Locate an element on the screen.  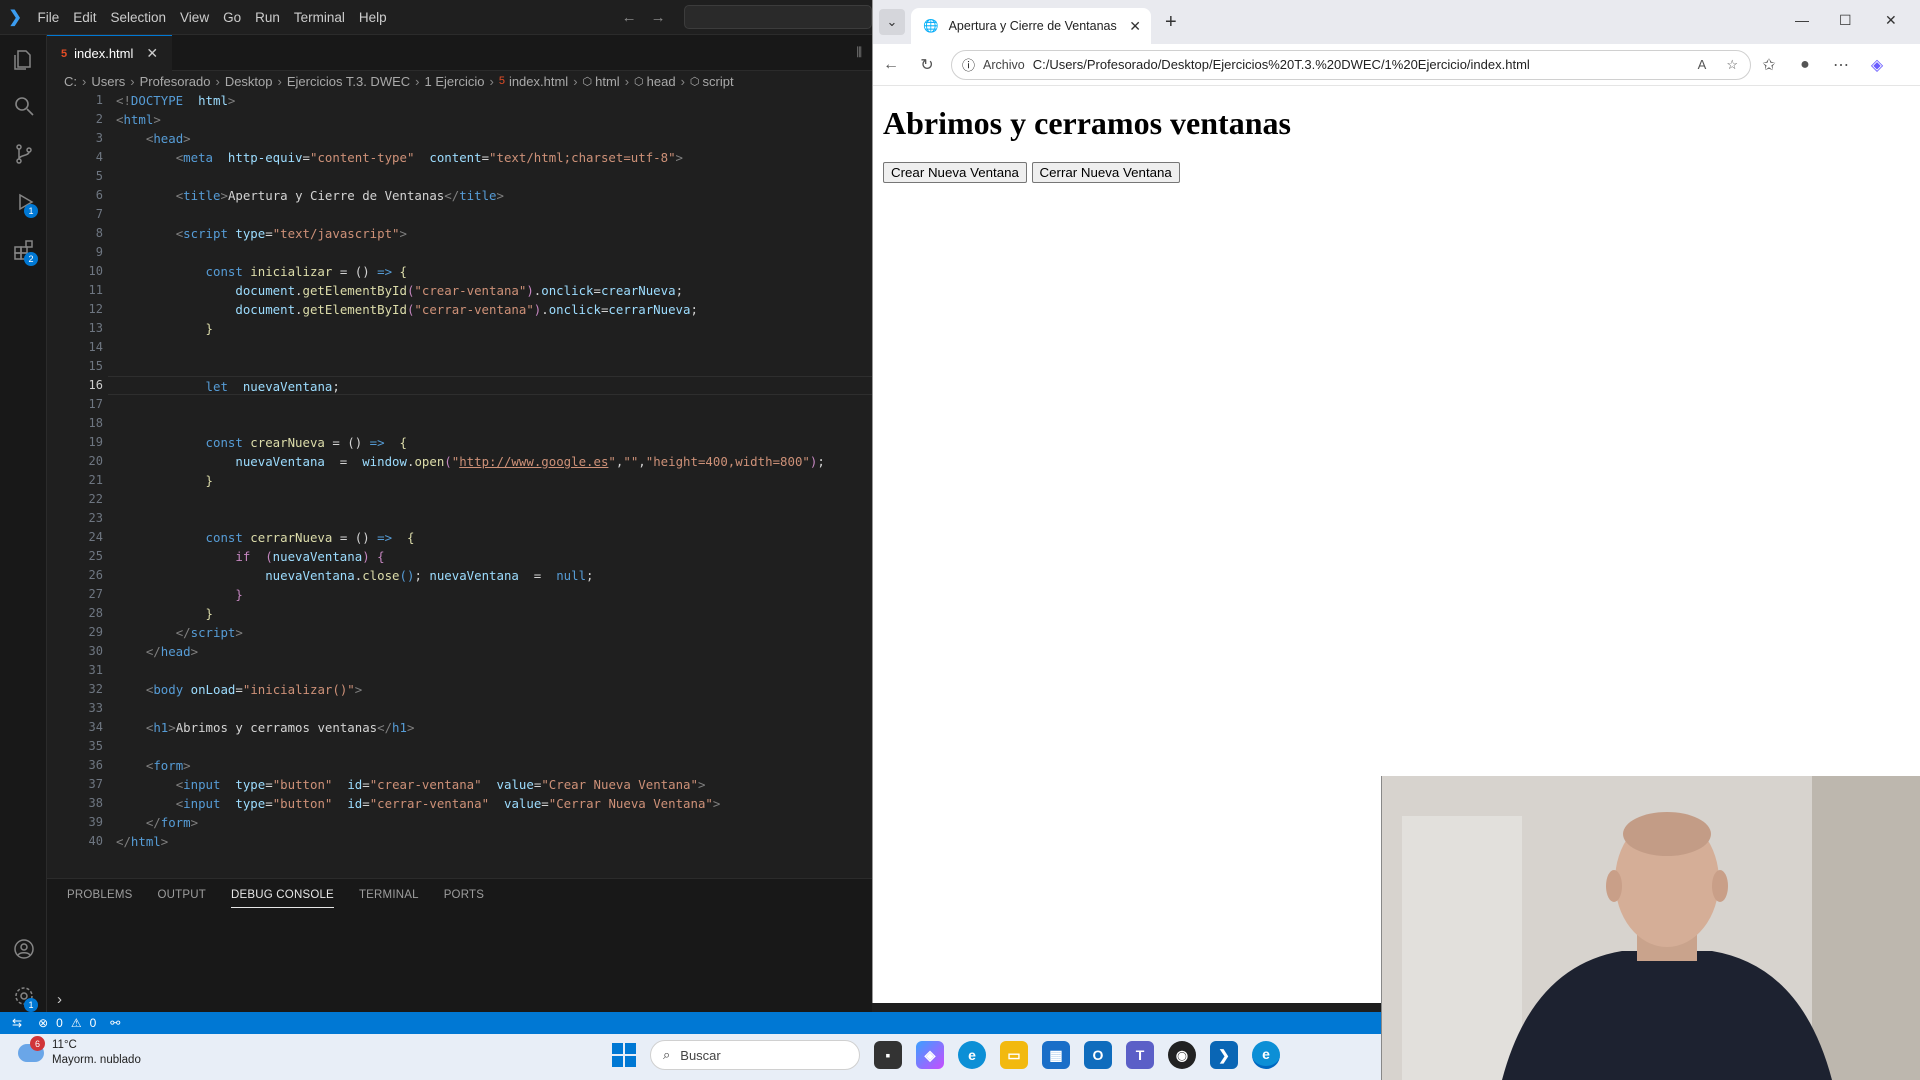
accounts-icon is located at coordinates (23, 949).